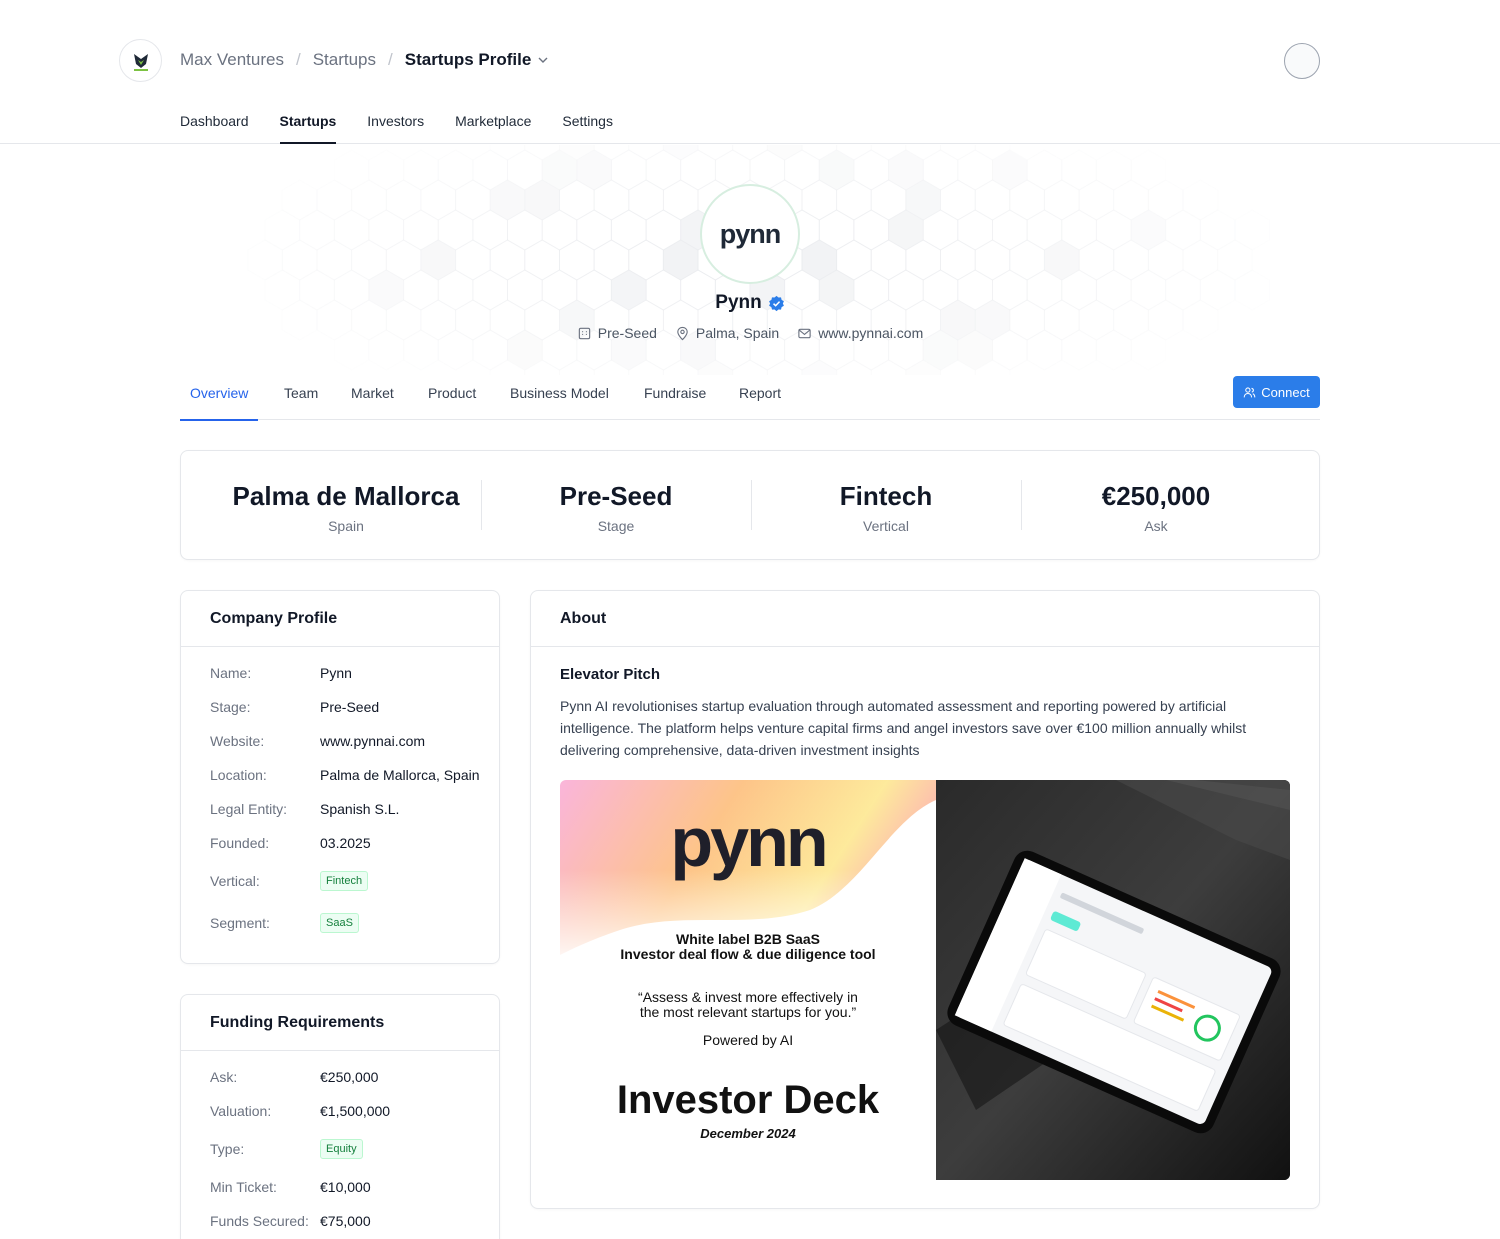 This screenshot has height=1239, width=1500. What do you see at coordinates (373, 741) in the screenshot?
I see `info-value: www.pynnai.com` at bounding box center [373, 741].